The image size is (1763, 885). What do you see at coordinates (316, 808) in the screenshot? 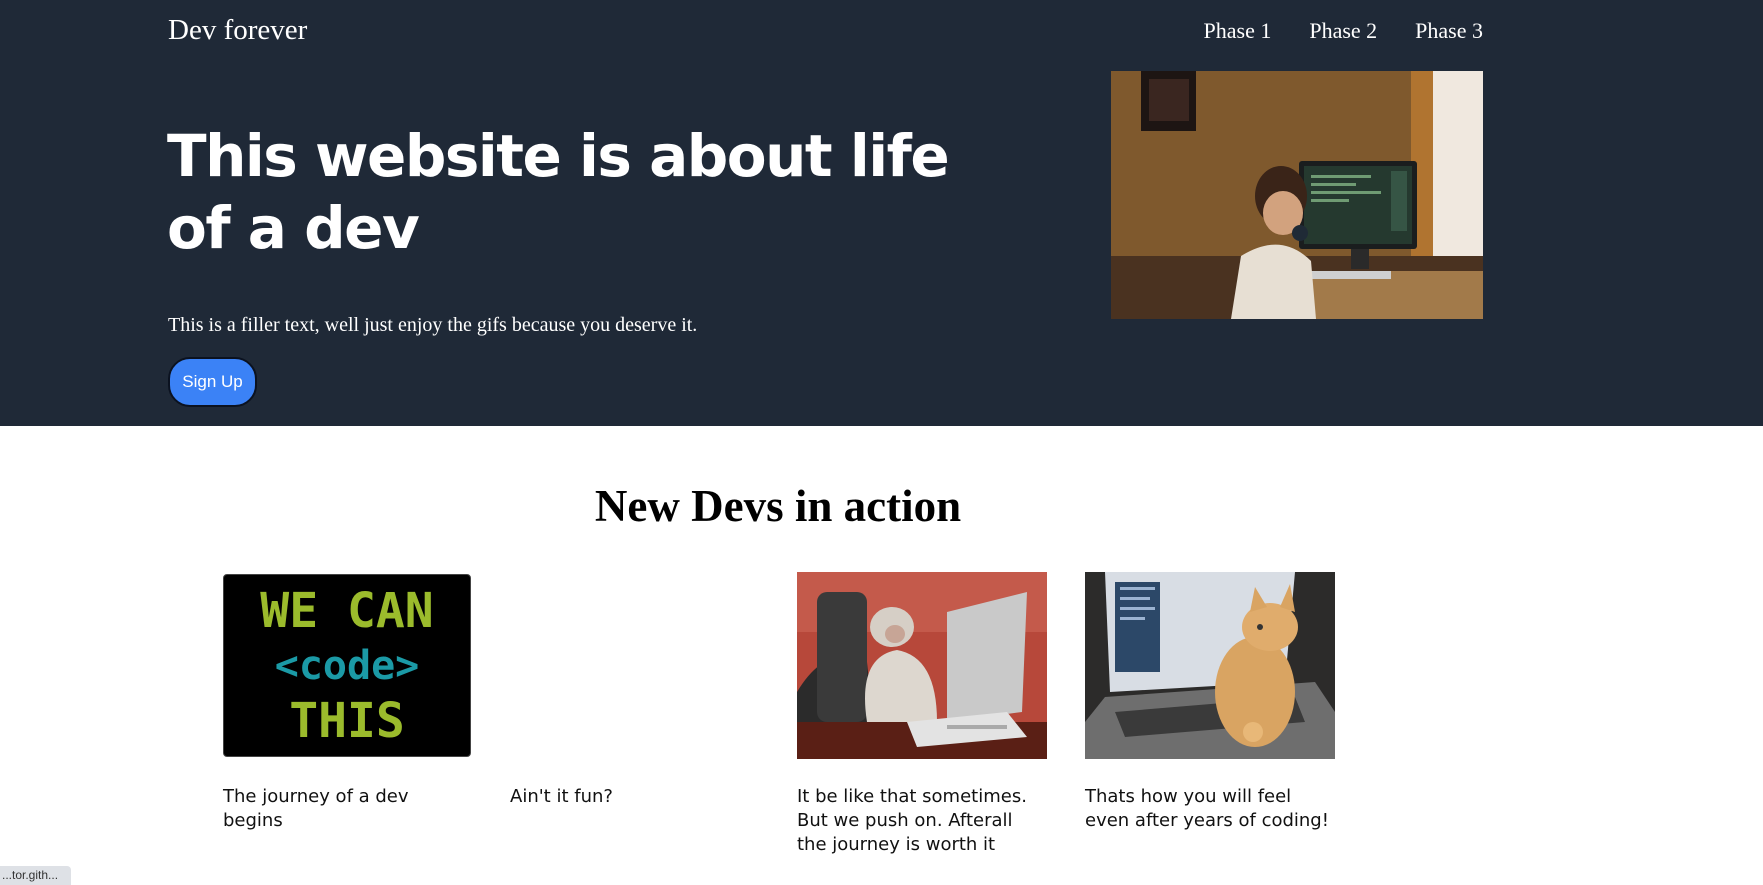
I see `card-caption: The journey of a dev begins` at bounding box center [316, 808].